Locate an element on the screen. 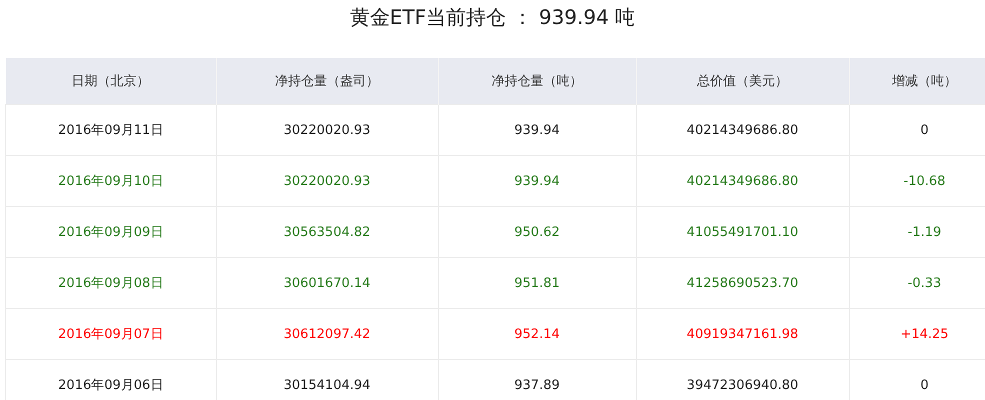 The width and height of the screenshot is (985, 400). table-cell: 40919347161.98 is located at coordinates (742, 334).